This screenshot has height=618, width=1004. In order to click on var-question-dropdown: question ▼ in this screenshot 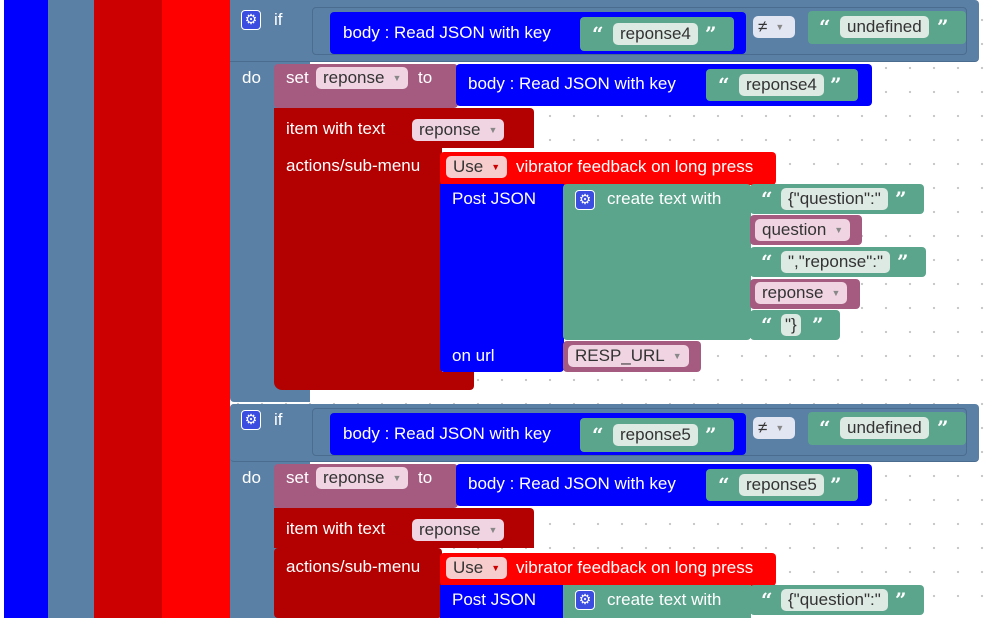, I will do `click(803, 230)`.